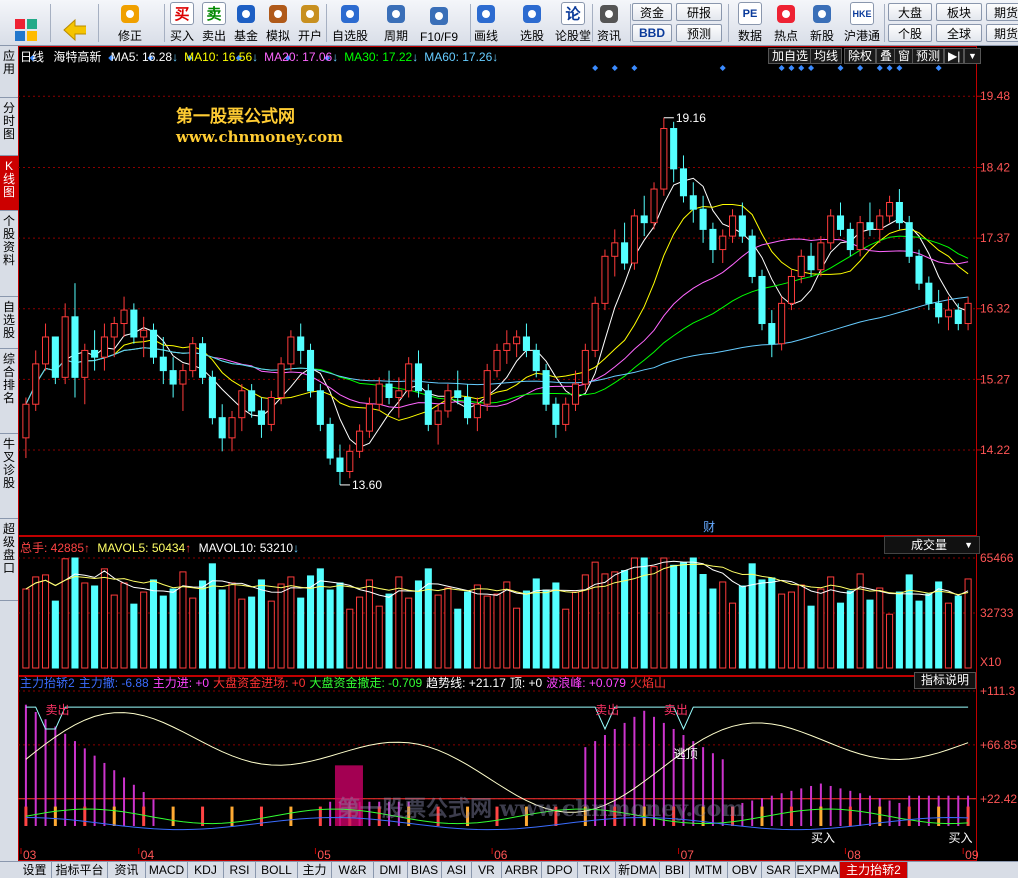  I want to click on bottom-tab-10: BIAS, so click(425, 870).